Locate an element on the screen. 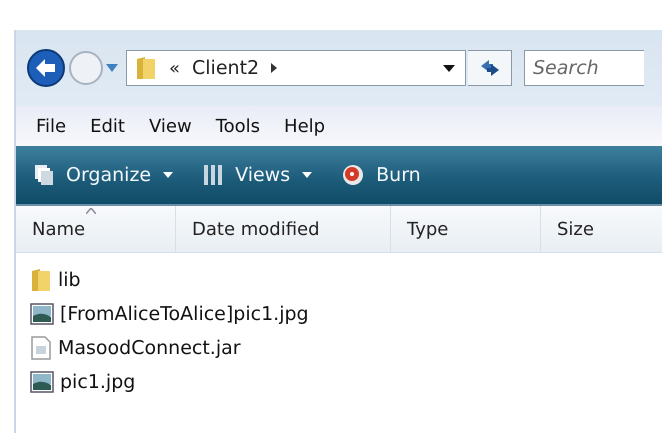 The image size is (662, 433). address-bar: « Client2 is located at coordinates (296, 68).